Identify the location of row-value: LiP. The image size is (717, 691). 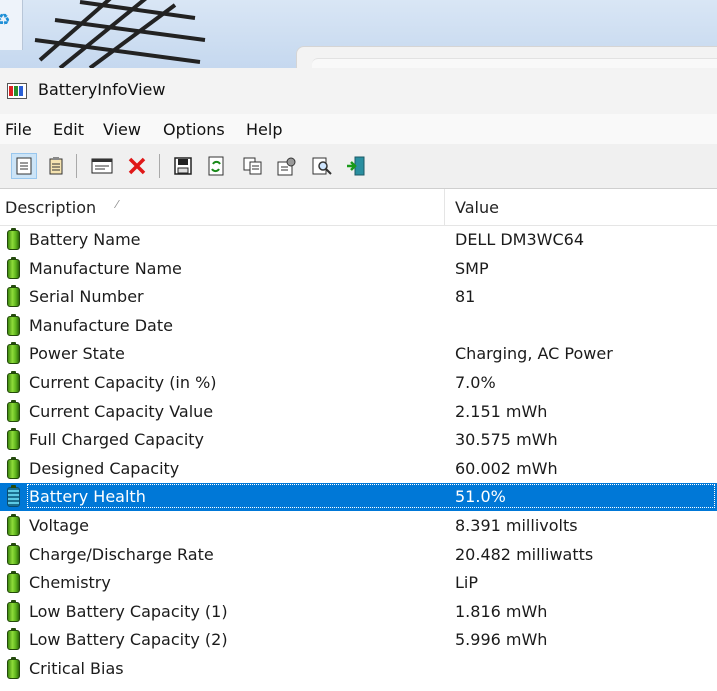
(467, 583).